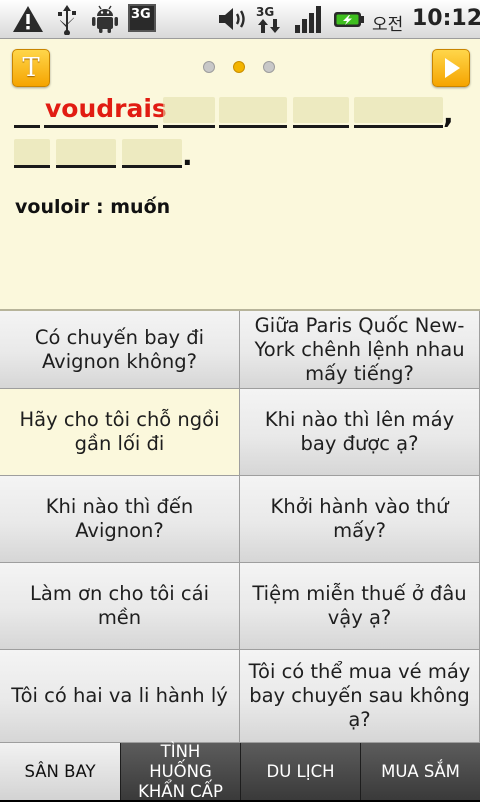 This screenshot has height=802, width=480. What do you see at coordinates (448, 113) in the screenshot?
I see `comma: ,` at bounding box center [448, 113].